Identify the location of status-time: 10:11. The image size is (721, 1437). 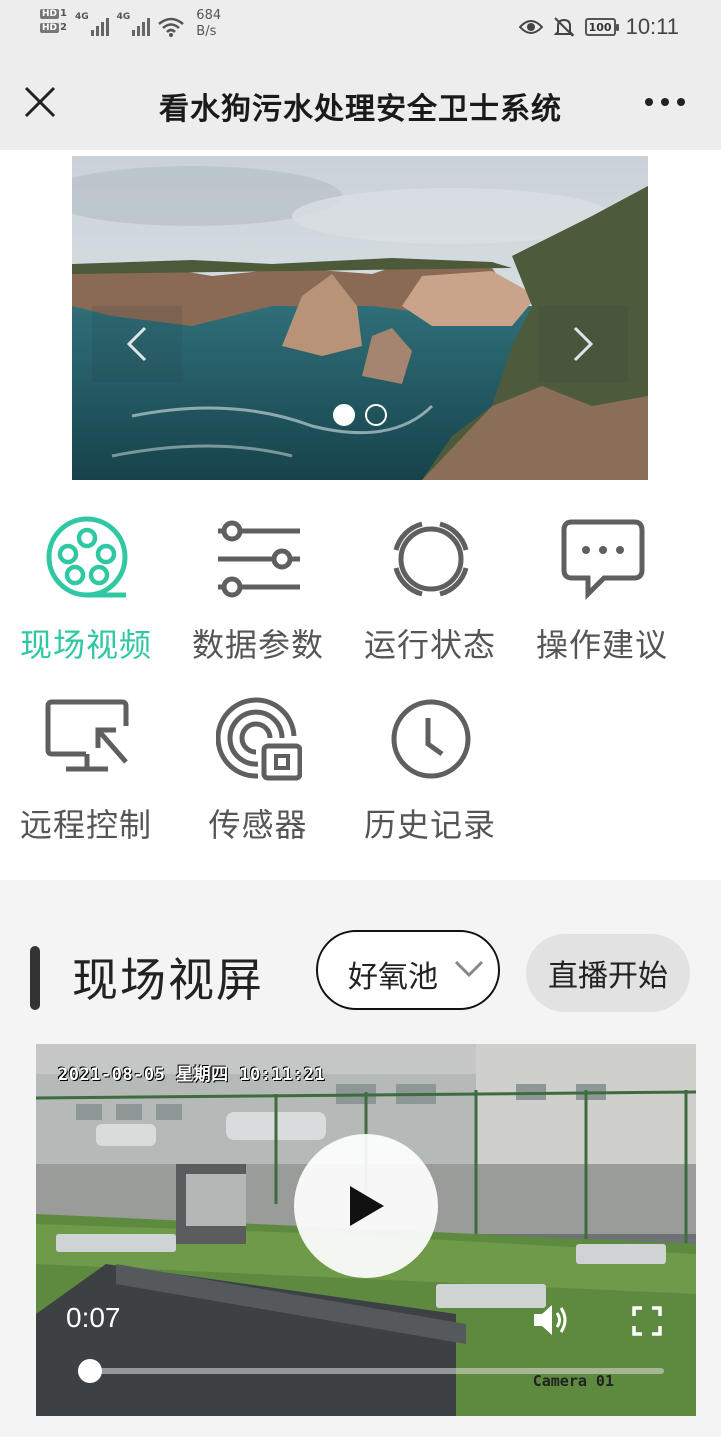
(652, 26).